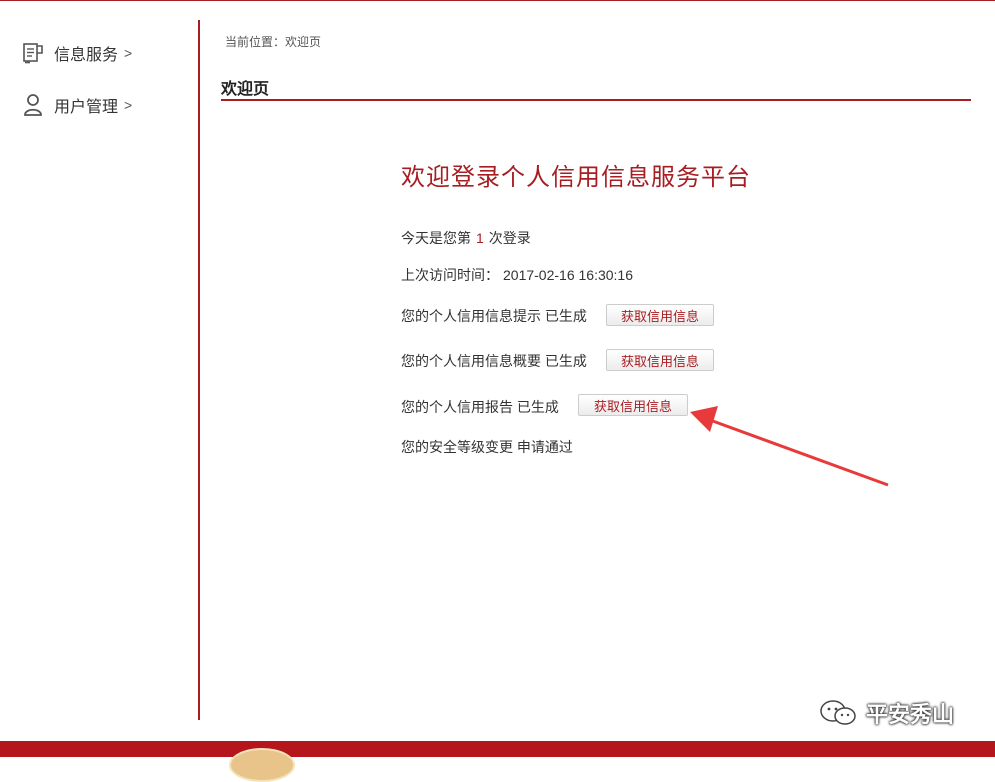 The height and width of the screenshot is (782, 995). What do you see at coordinates (436, 238) in the screenshot?
I see `login-count-prefix: 今天是您第` at bounding box center [436, 238].